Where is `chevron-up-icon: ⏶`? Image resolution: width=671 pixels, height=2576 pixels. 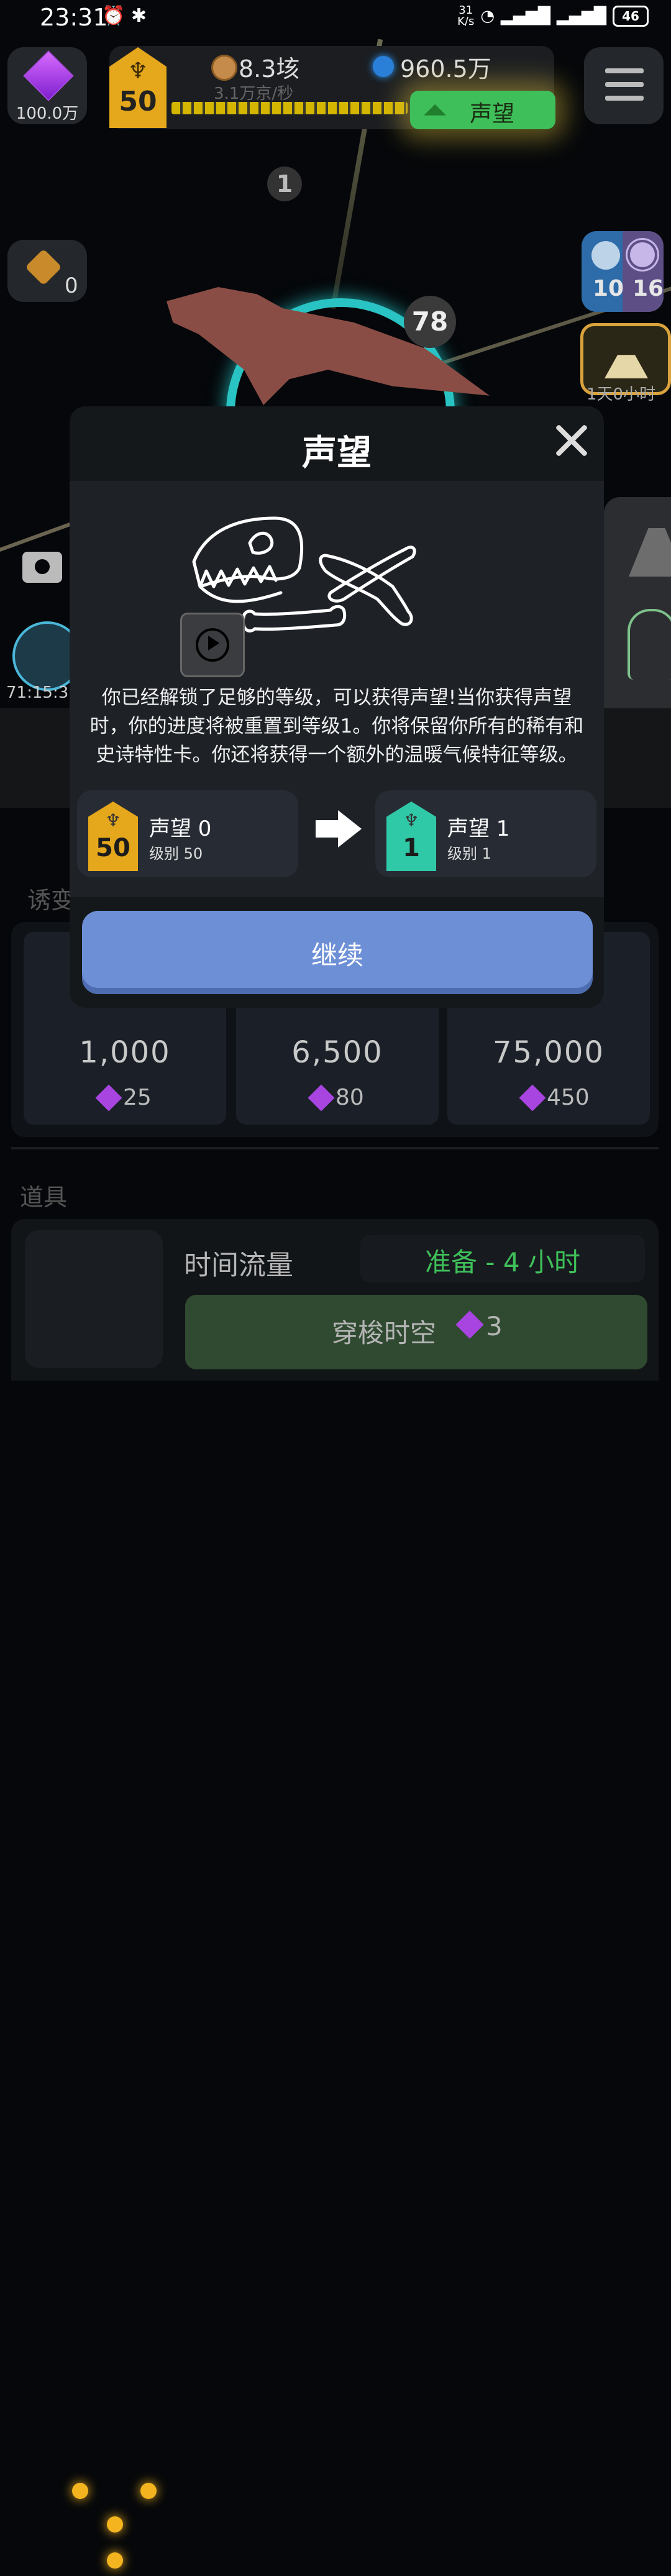 chevron-up-icon: ⏶ is located at coordinates (435, 110).